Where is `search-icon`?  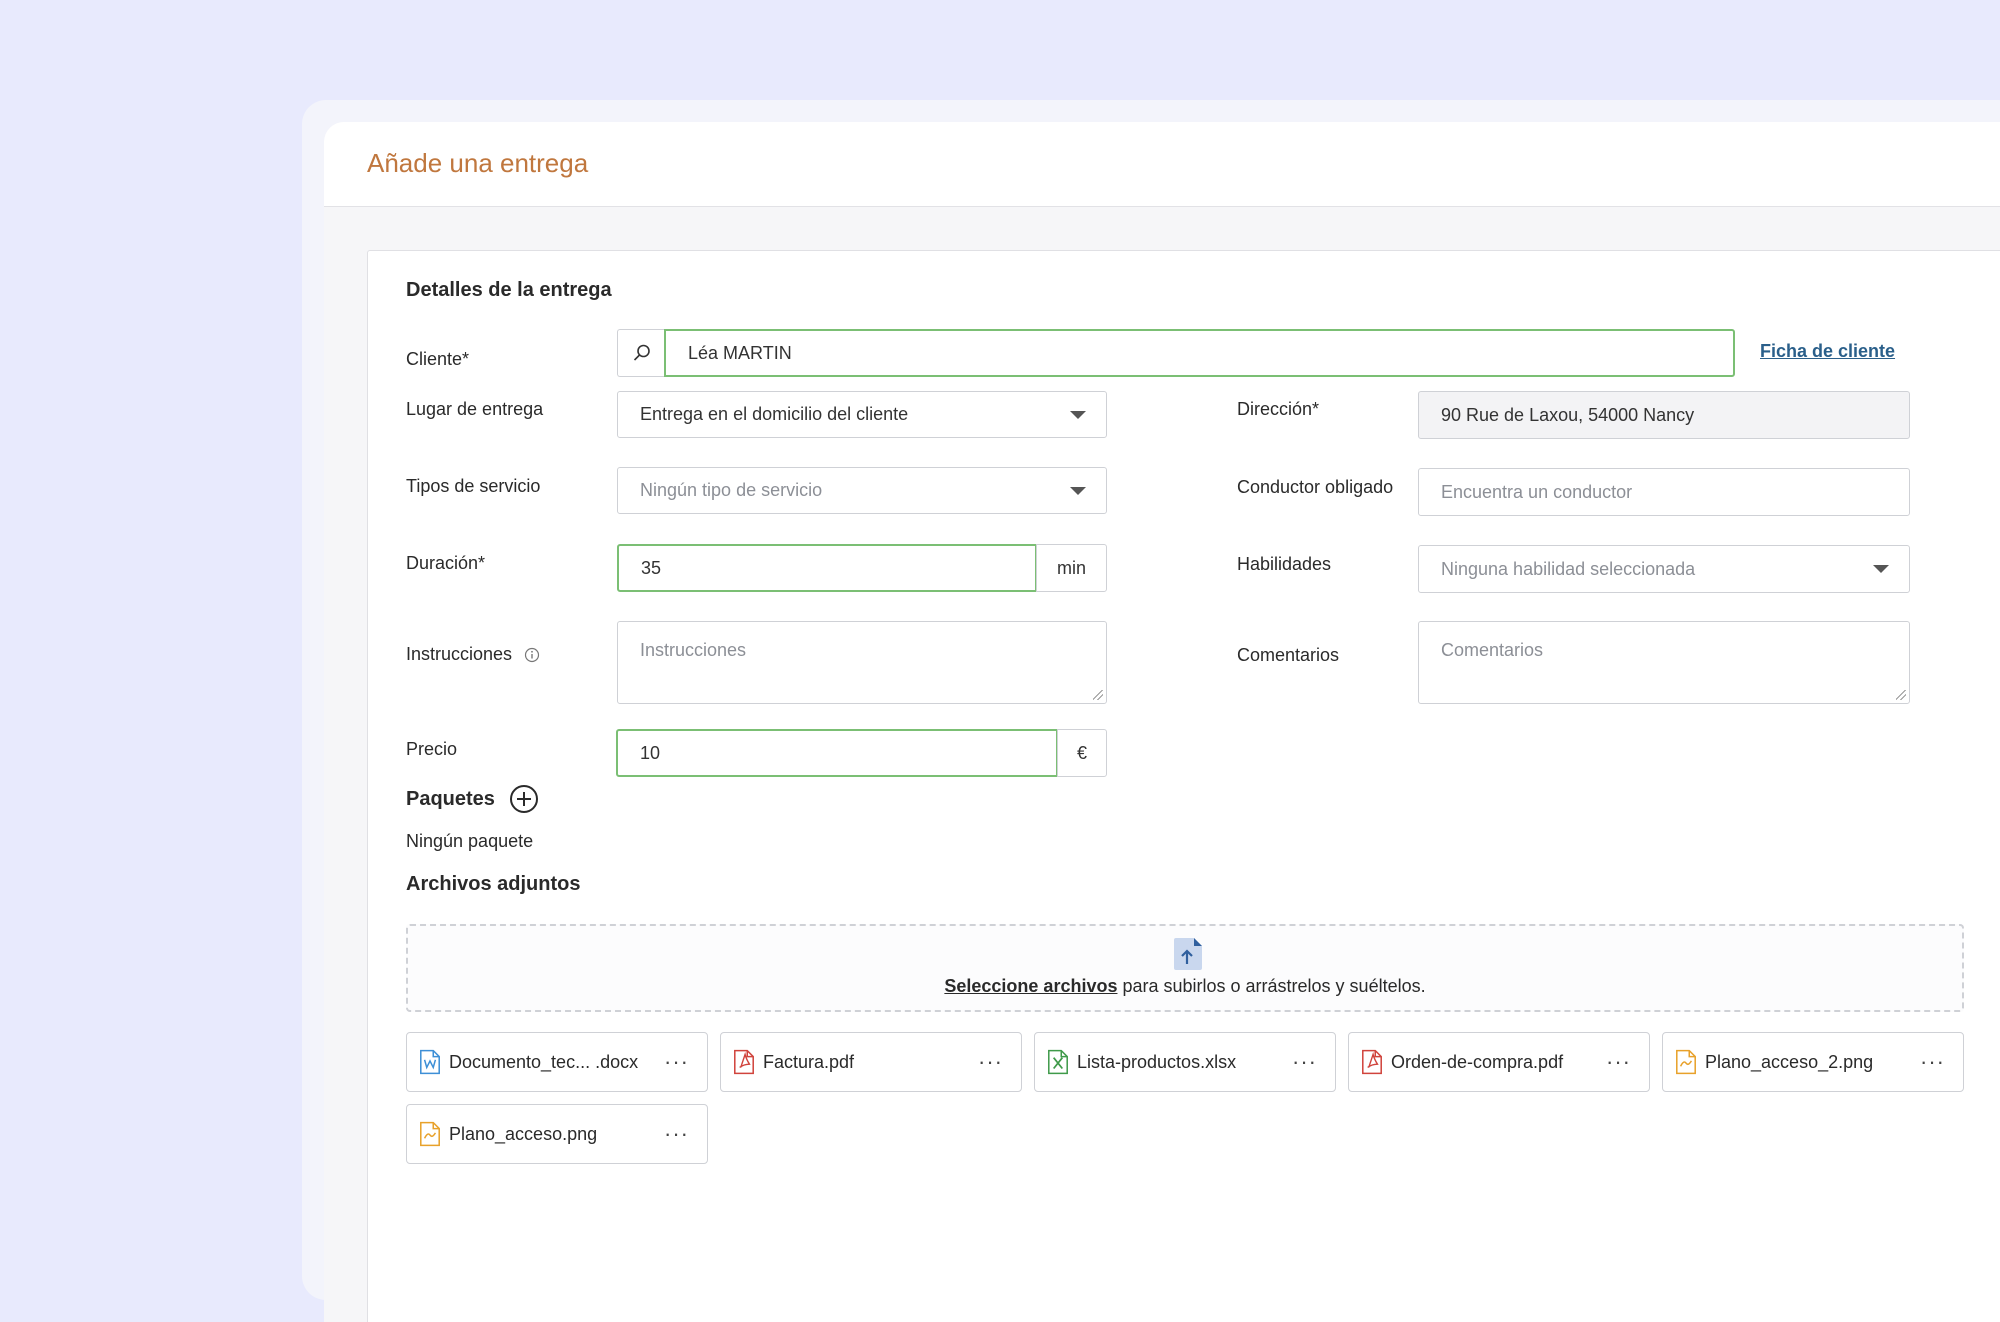
search-icon is located at coordinates (641, 352).